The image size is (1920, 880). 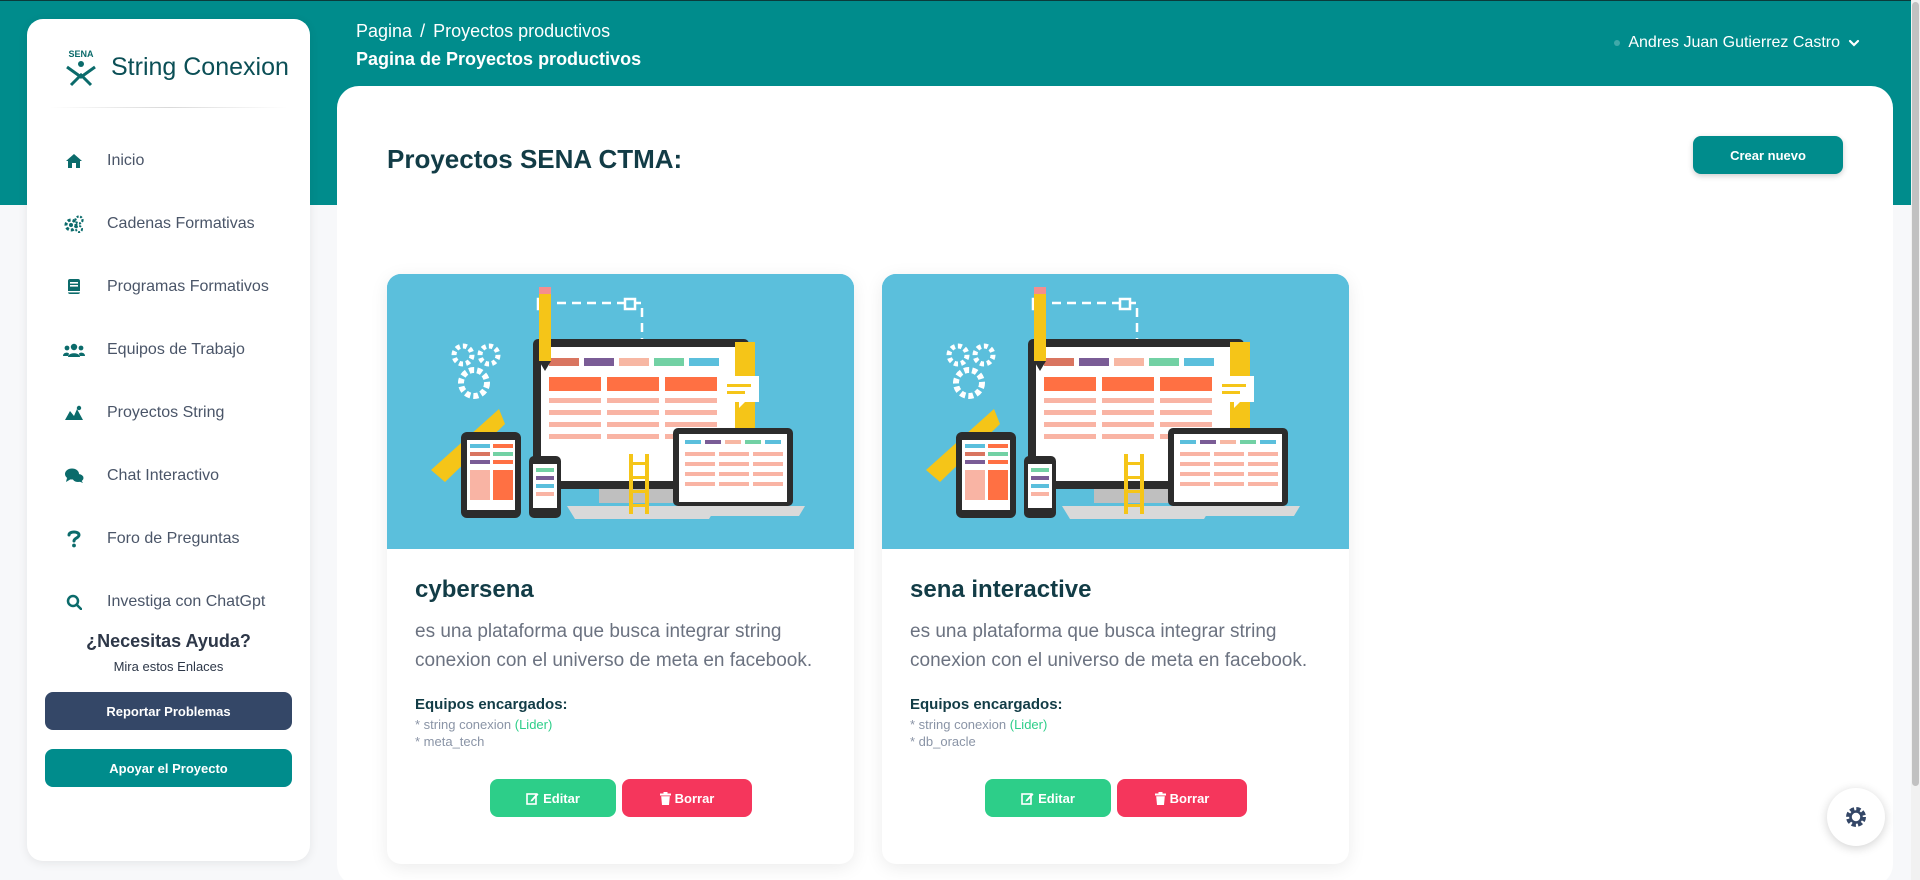 What do you see at coordinates (74, 287) in the screenshot?
I see `book-icon` at bounding box center [74, 287].